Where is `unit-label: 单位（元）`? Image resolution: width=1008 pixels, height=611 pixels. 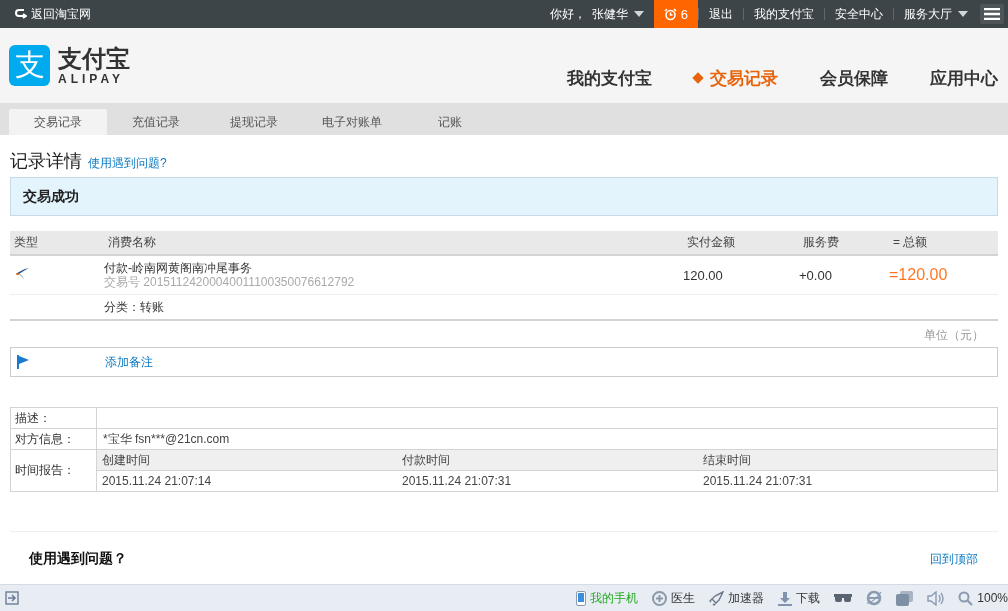 unit-label: 单位（元） is located at coordinates (954, 335).